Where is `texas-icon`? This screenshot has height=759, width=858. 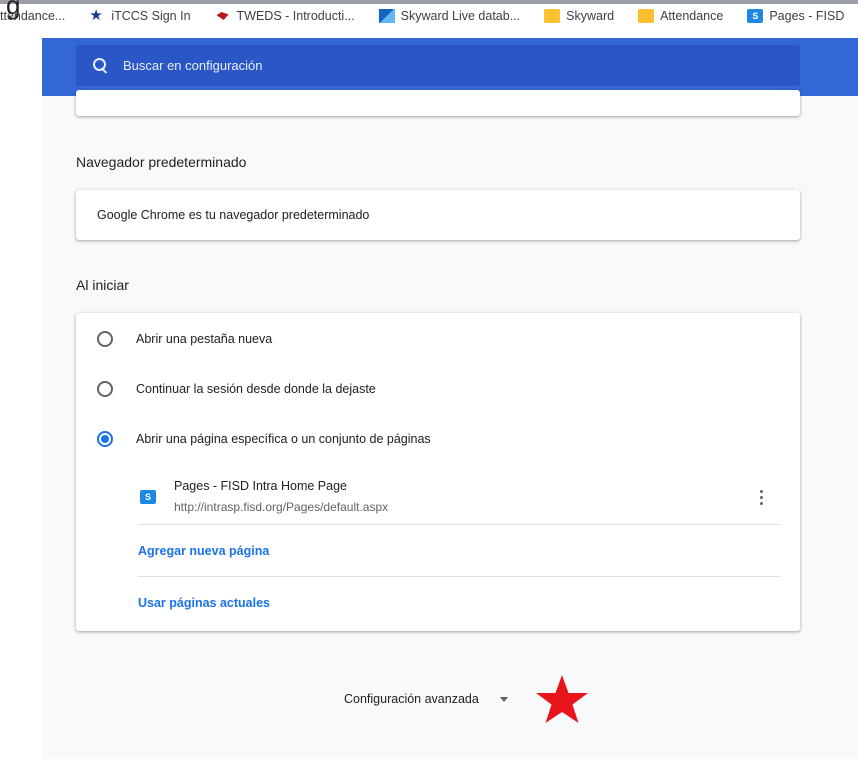
texas-icon is located at coordinates (223, 16).